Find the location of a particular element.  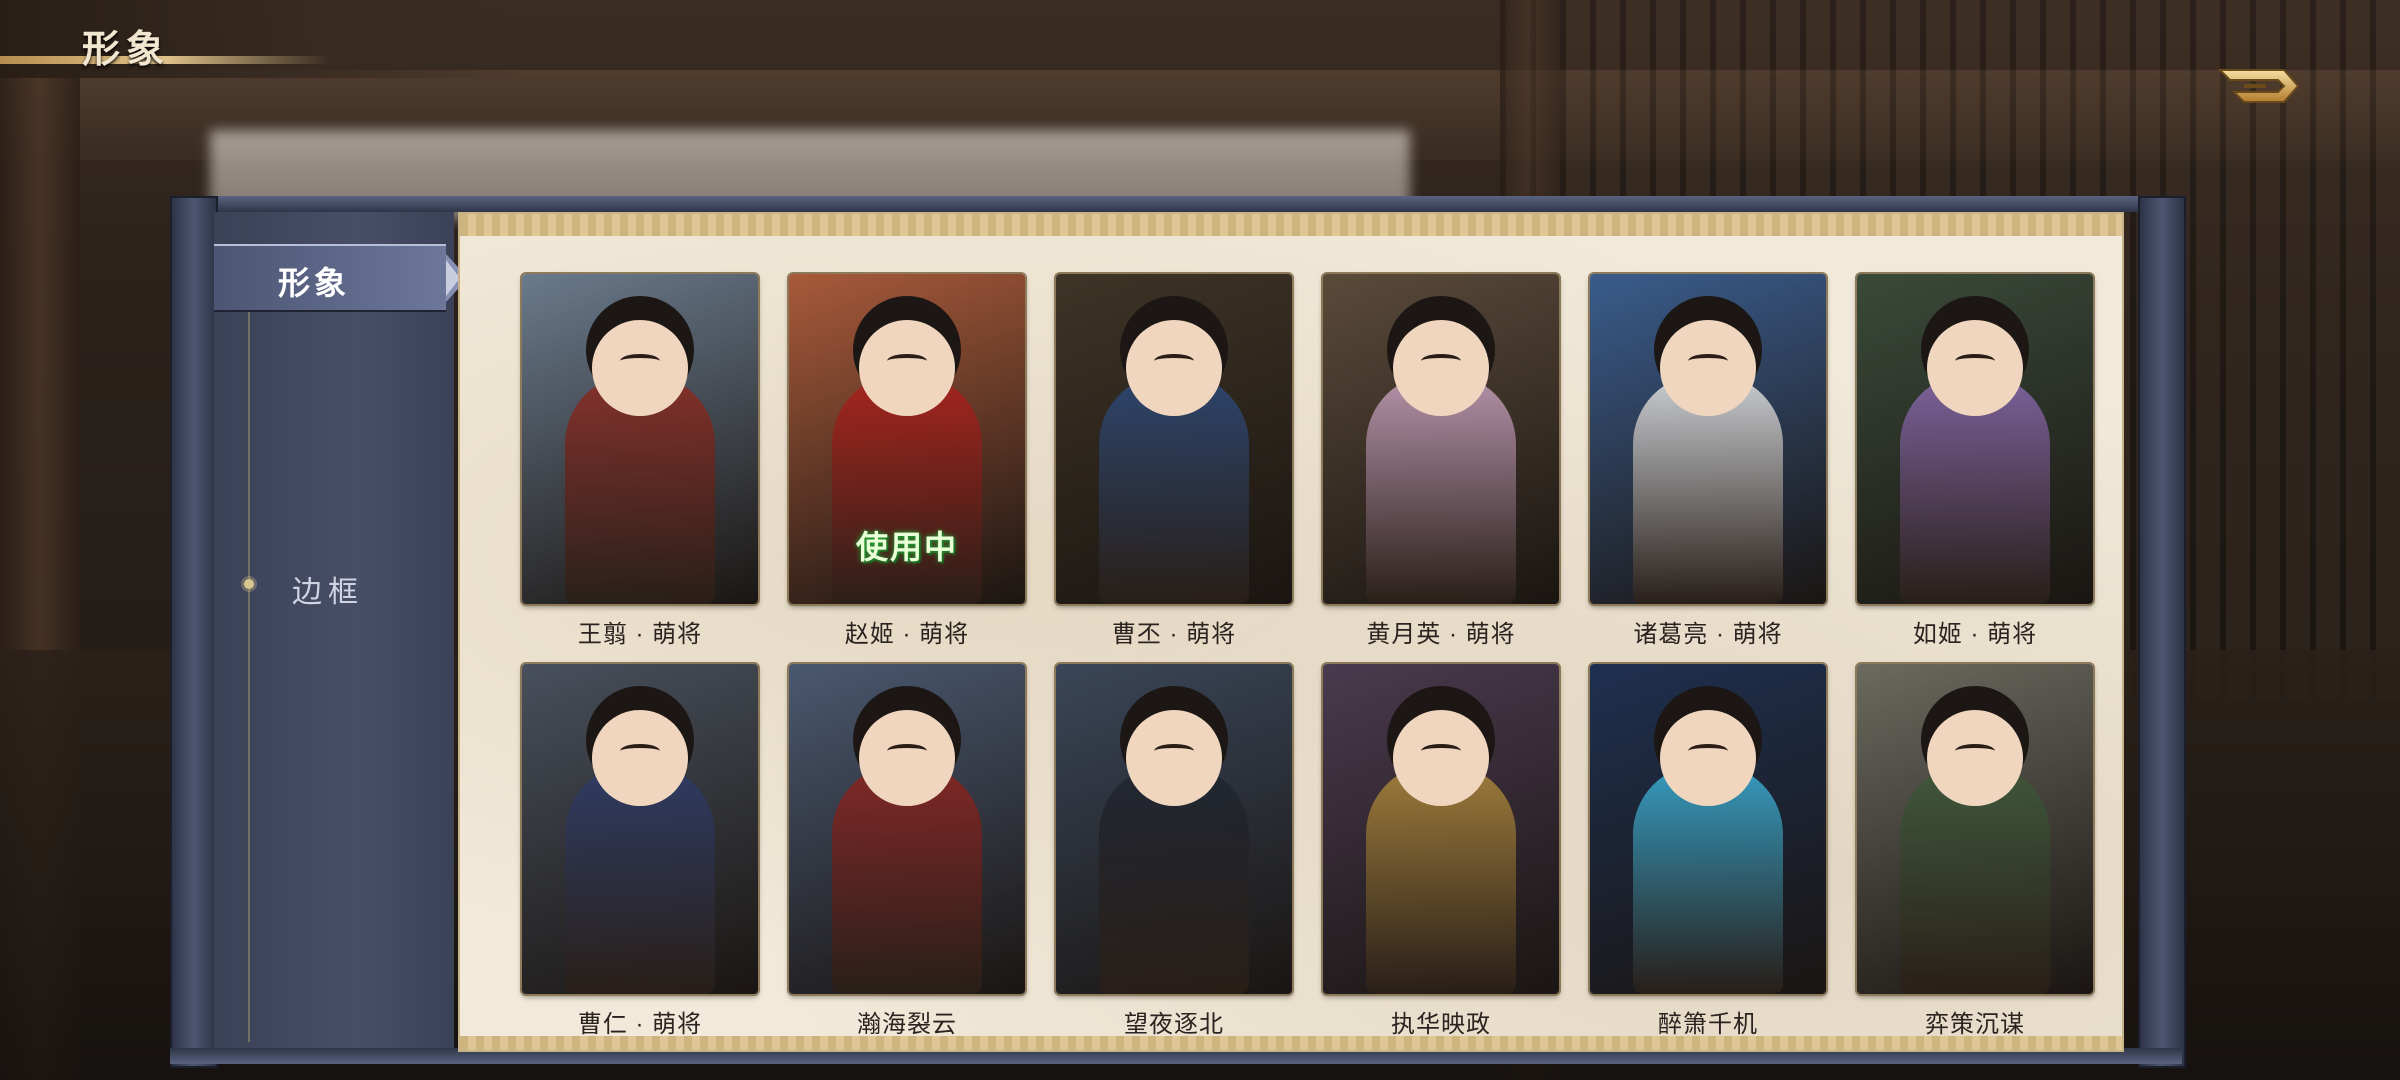

tab-frame: 边框 is located at coordinates (330, 587).